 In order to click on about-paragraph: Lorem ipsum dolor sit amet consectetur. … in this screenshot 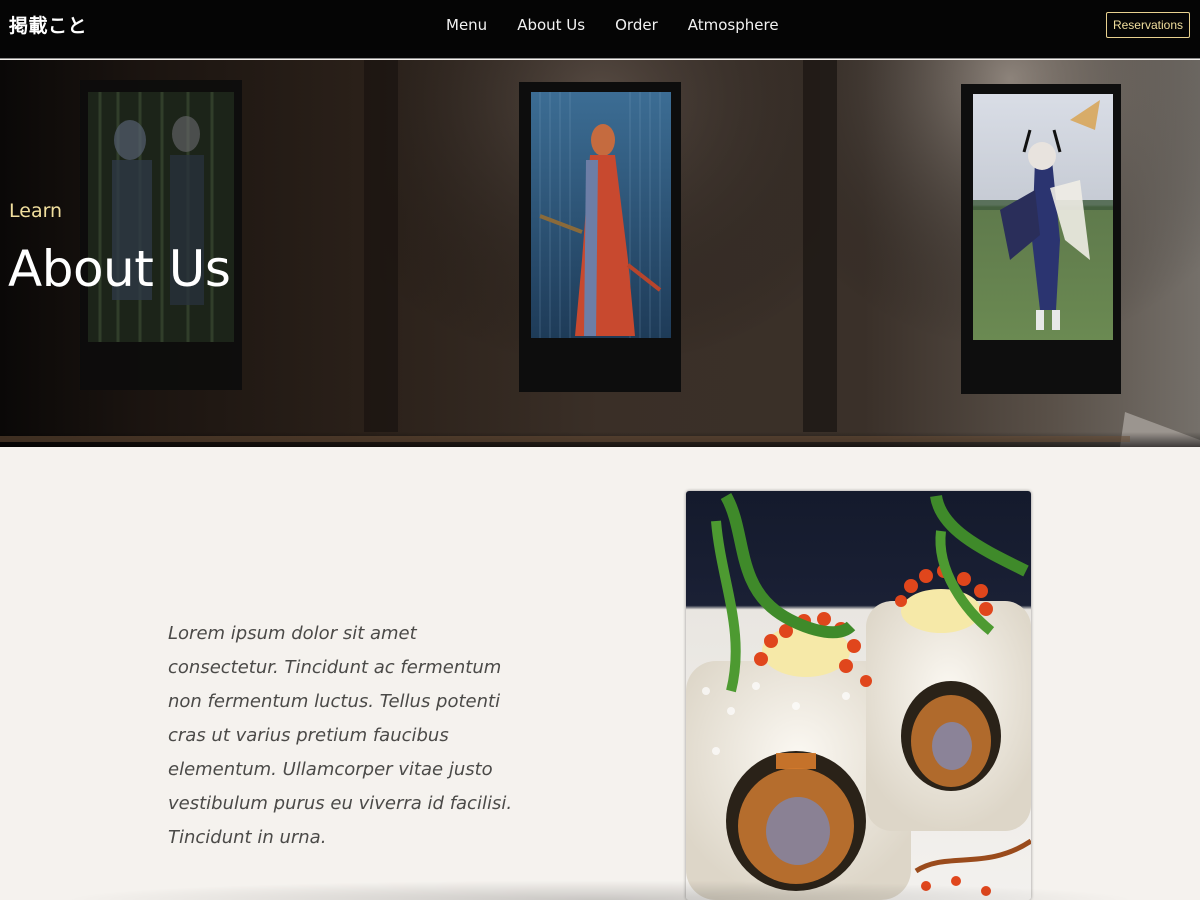, I will do `click(340, 735)`.